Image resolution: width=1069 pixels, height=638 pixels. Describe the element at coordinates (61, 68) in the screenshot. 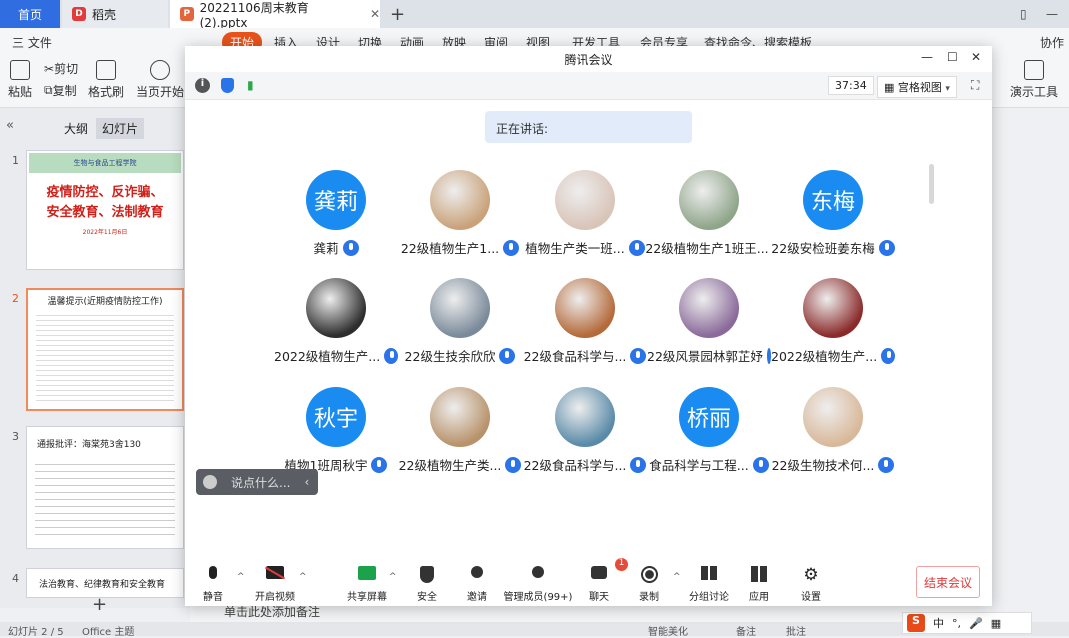

I see `cut-button: ✂ 剪切` at that location.